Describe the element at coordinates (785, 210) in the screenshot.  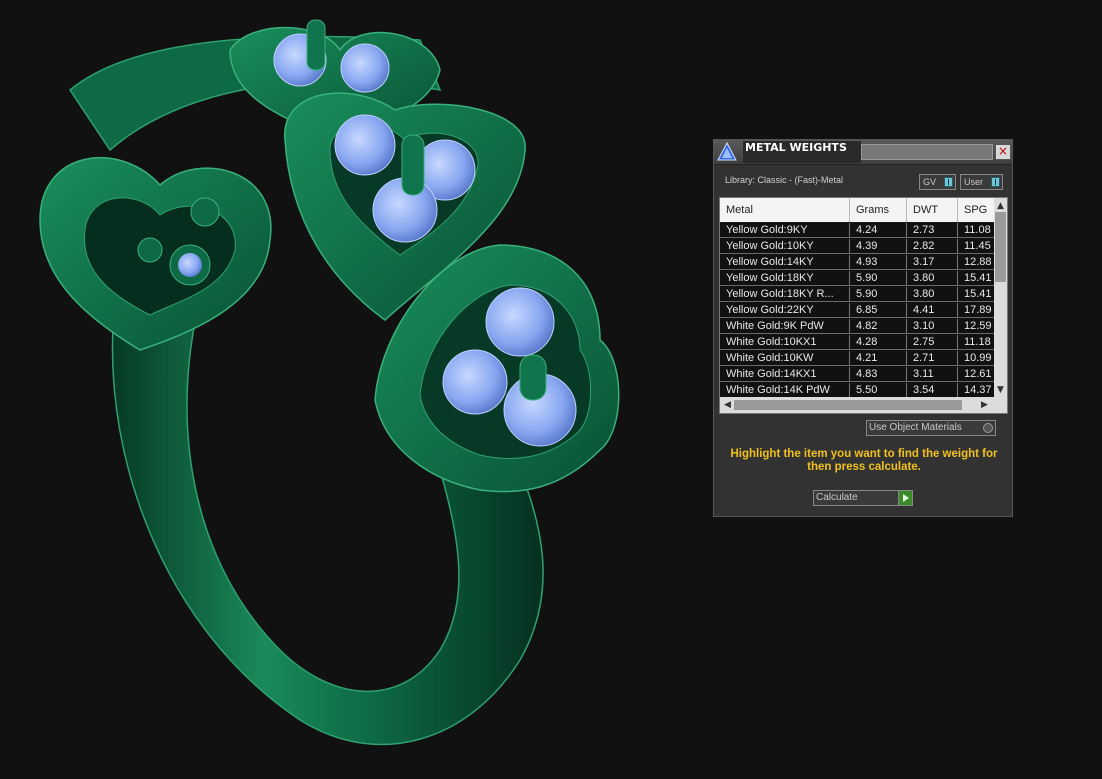
I see `column-header-metal: Metal` at that location.